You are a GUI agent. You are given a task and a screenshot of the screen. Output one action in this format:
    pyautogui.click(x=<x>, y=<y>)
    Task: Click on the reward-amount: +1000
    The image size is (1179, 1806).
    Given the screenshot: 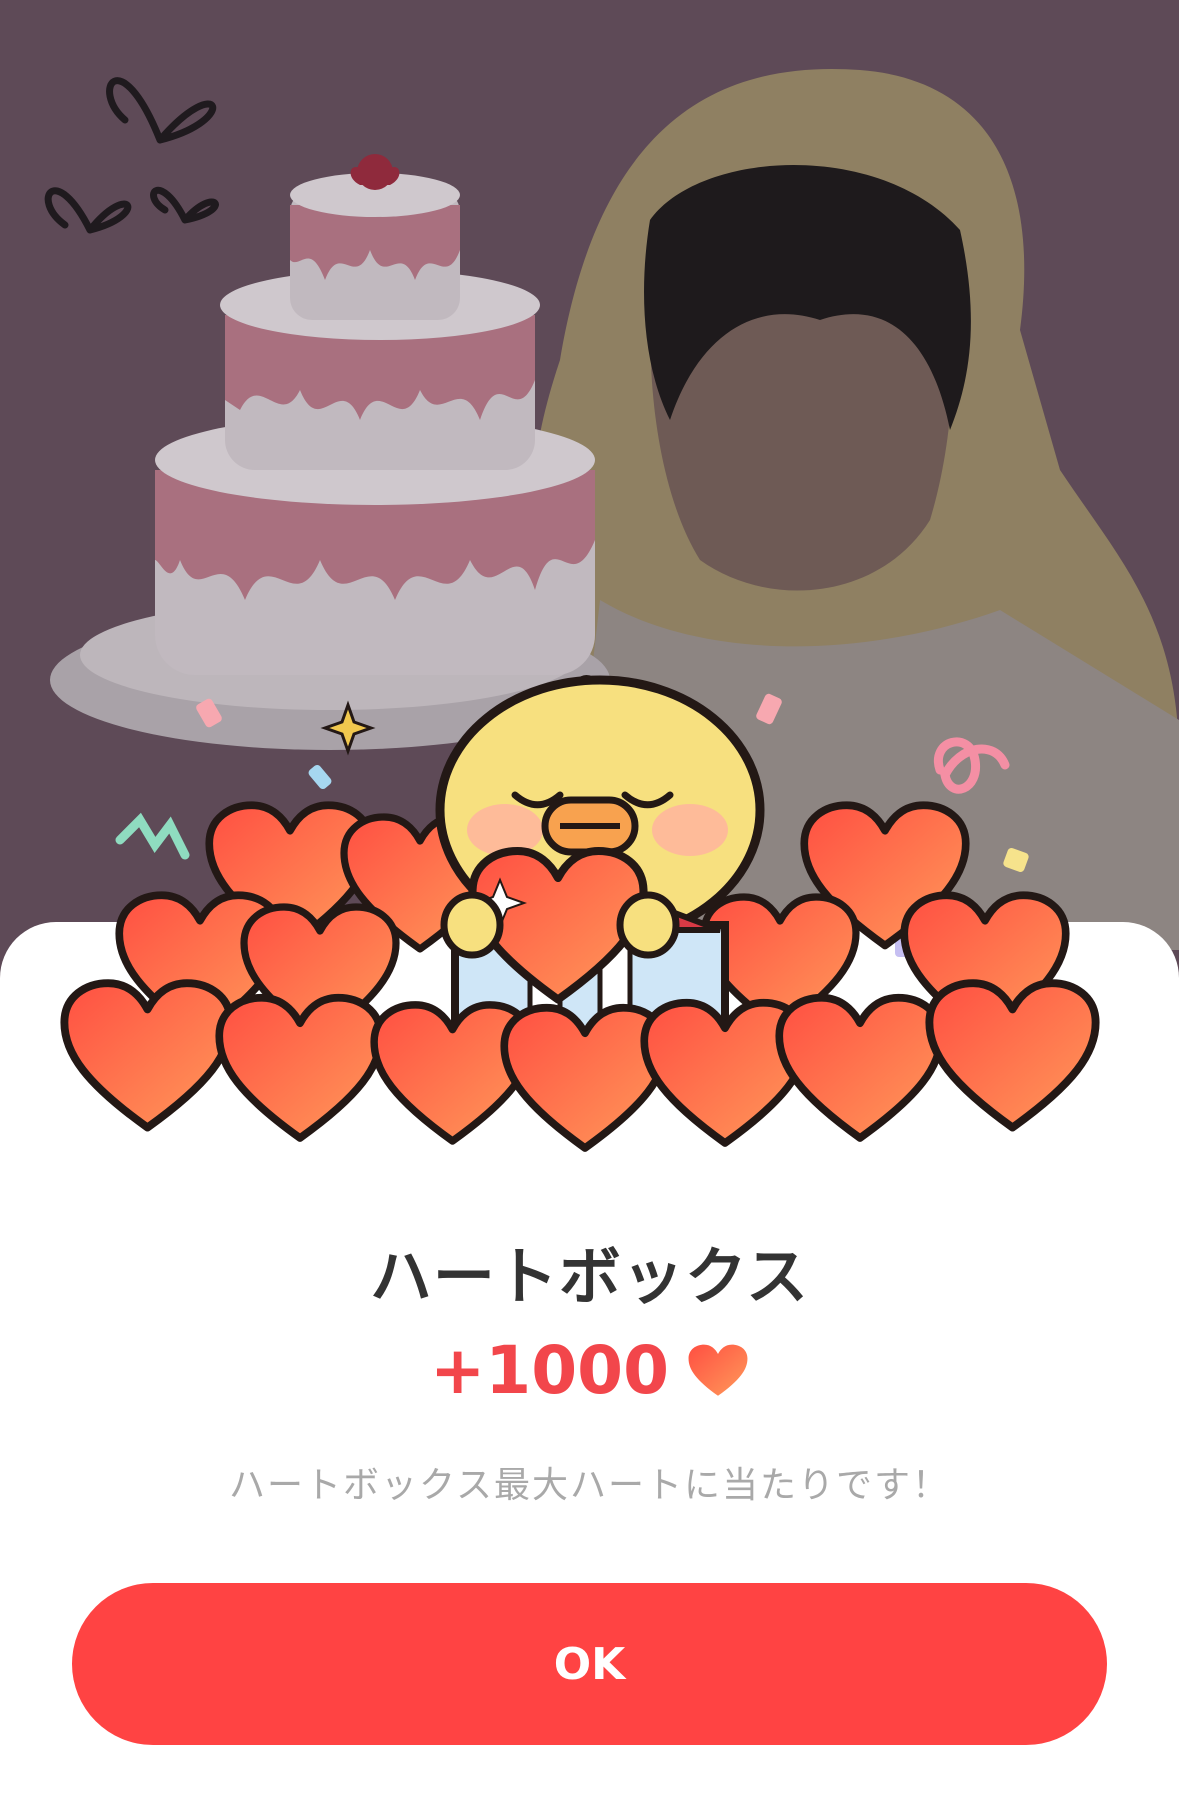 What is the action you would take?
    pyautogui.click(x=549, y=1370)
    